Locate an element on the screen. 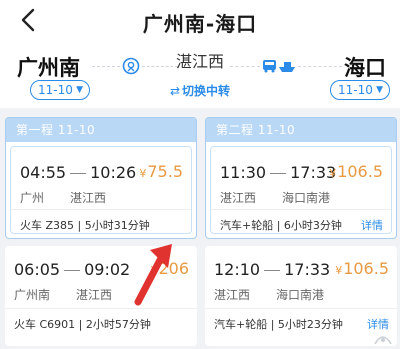 The image size is (400, 349). transfer-city: 湛江西 is located at coordinates (199, 61).